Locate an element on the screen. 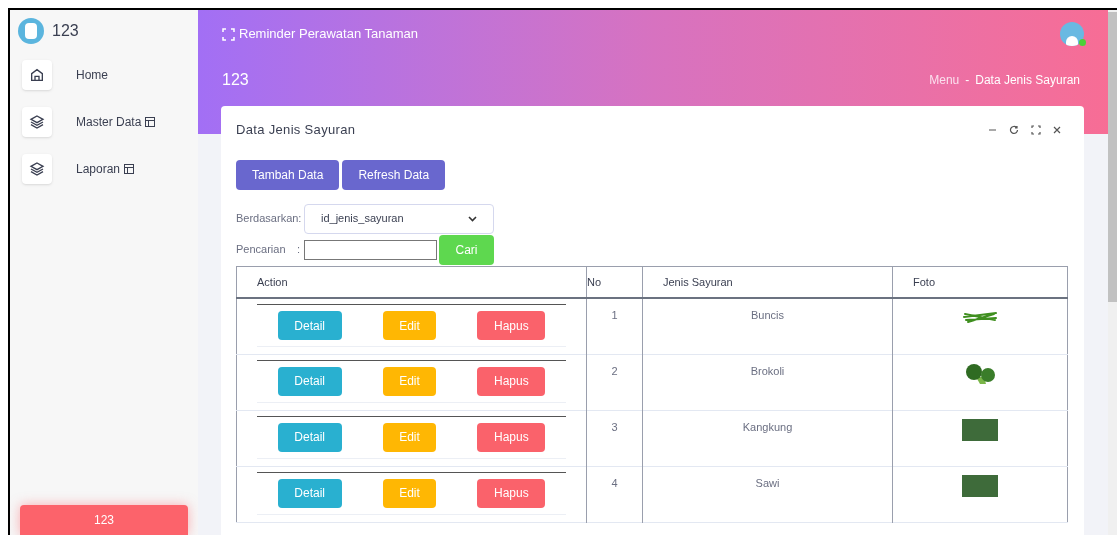  user-avatar is located at coordinates (1072, 34).